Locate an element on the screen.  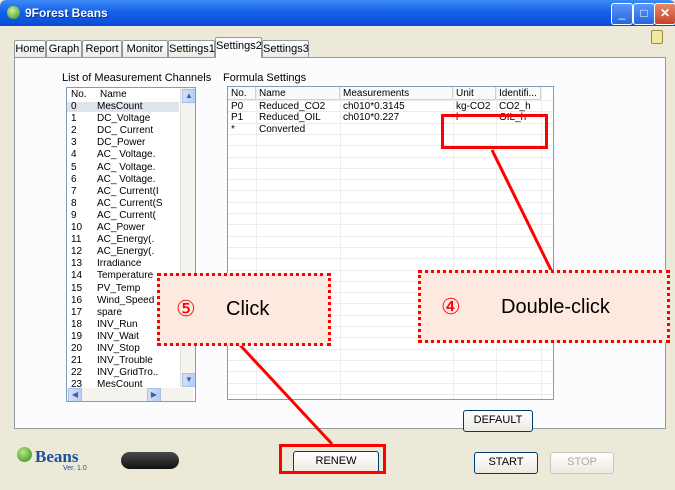
tab-home: Home is located at coordinates (30, 48).